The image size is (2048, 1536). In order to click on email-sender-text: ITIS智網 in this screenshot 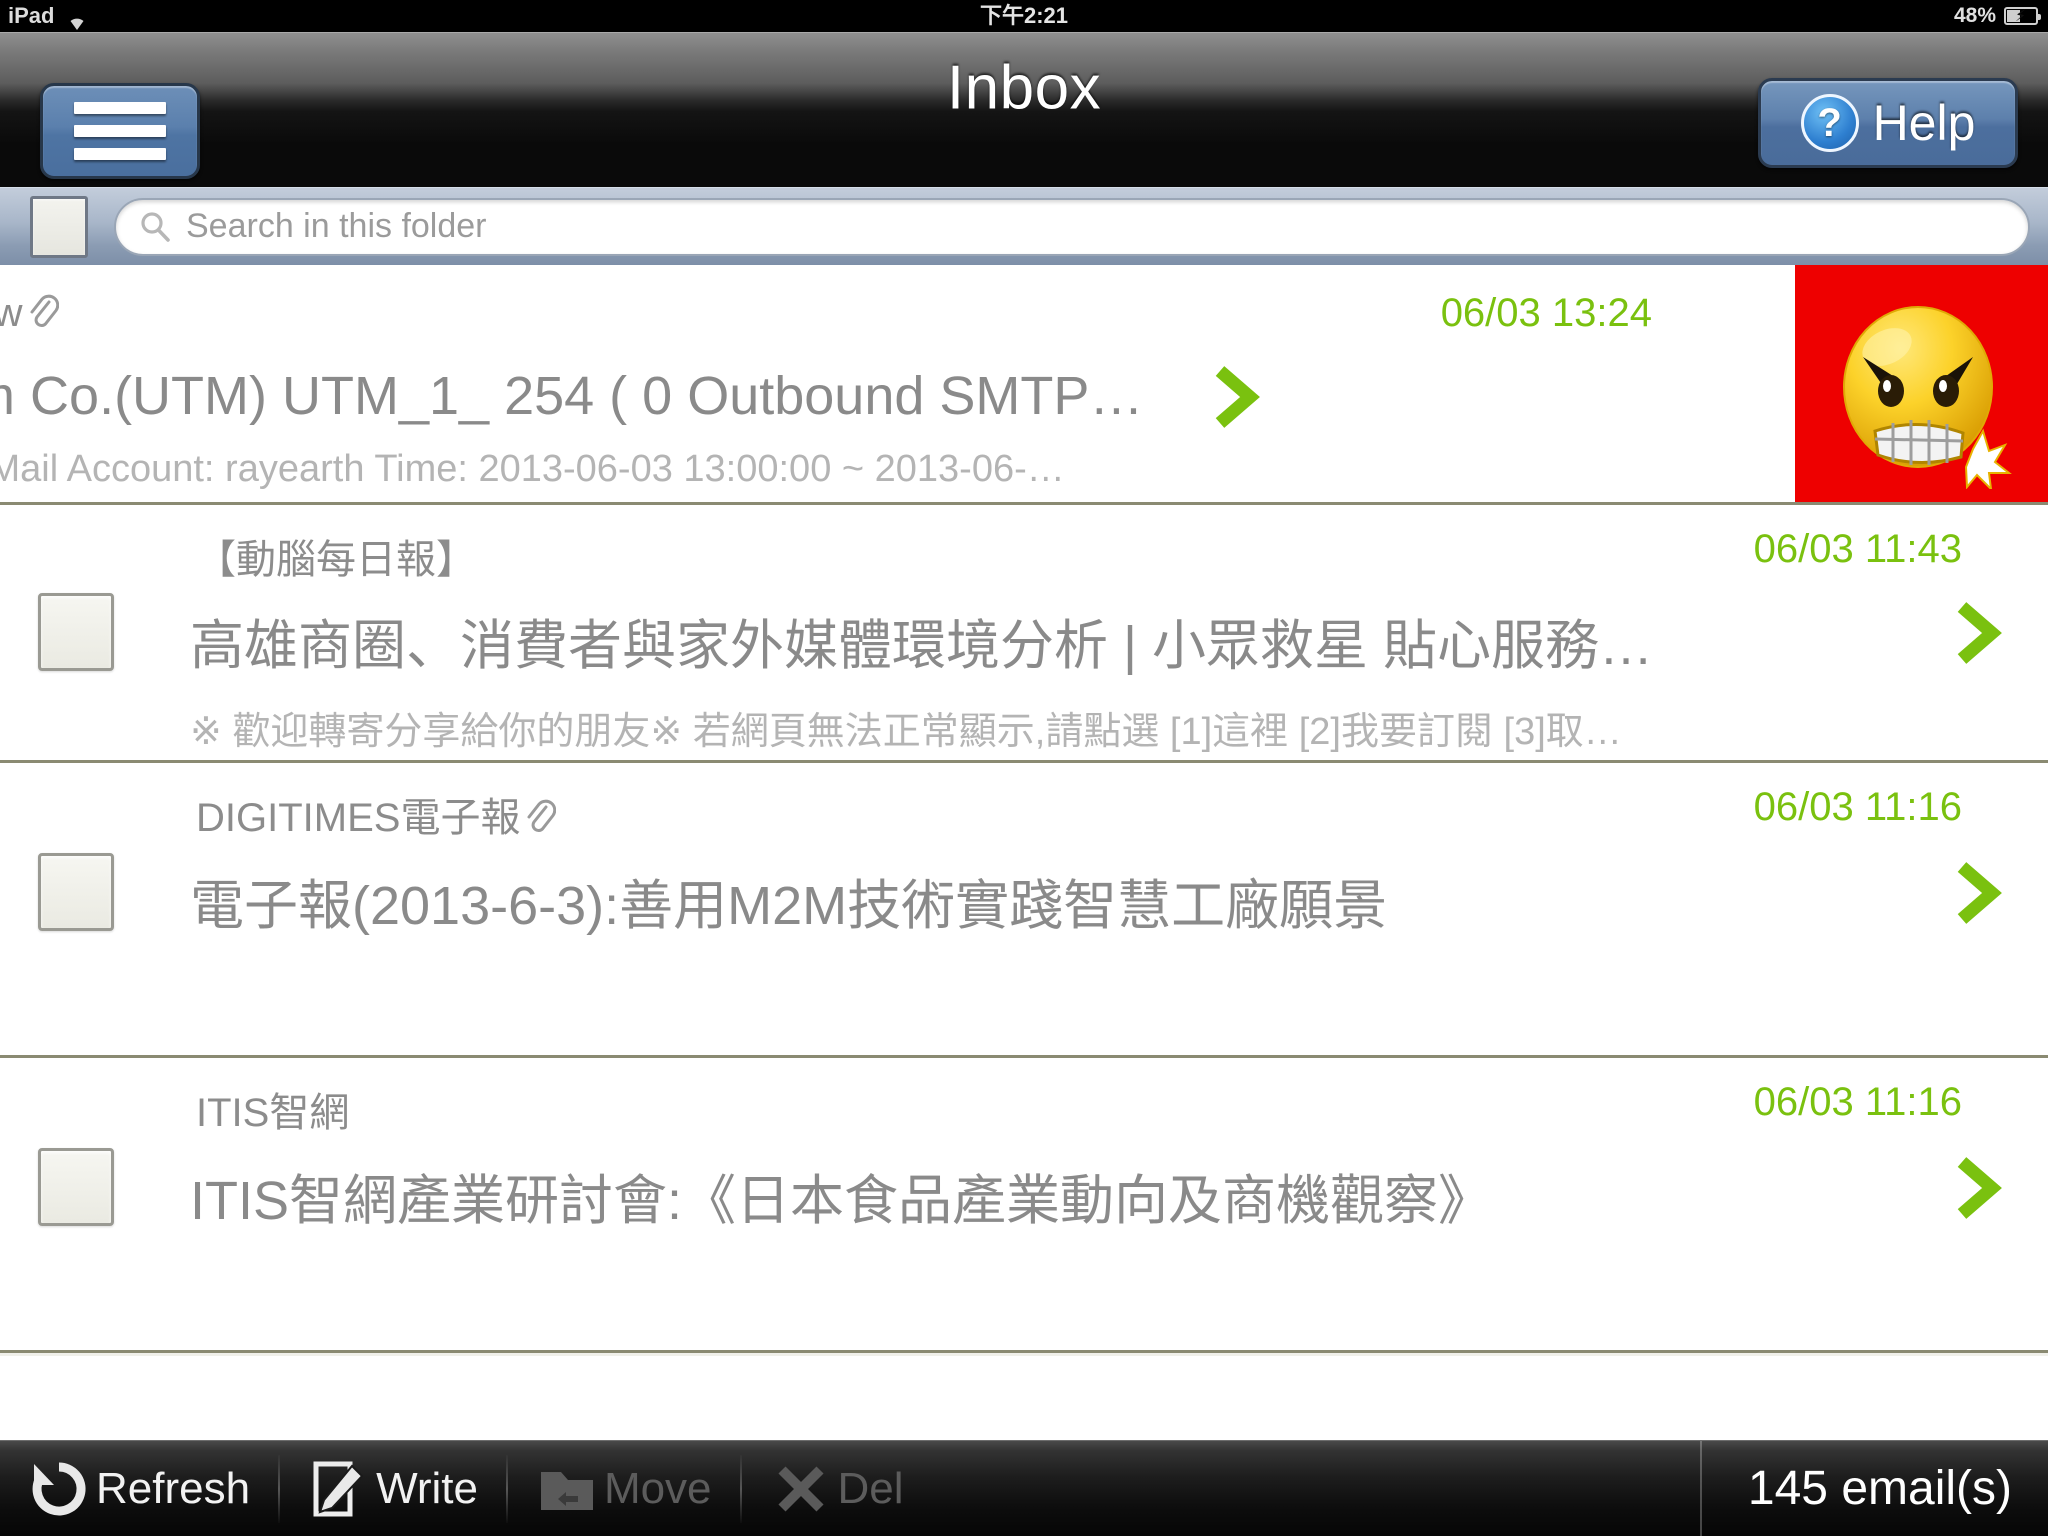, I will do `click(273, 1113)`.